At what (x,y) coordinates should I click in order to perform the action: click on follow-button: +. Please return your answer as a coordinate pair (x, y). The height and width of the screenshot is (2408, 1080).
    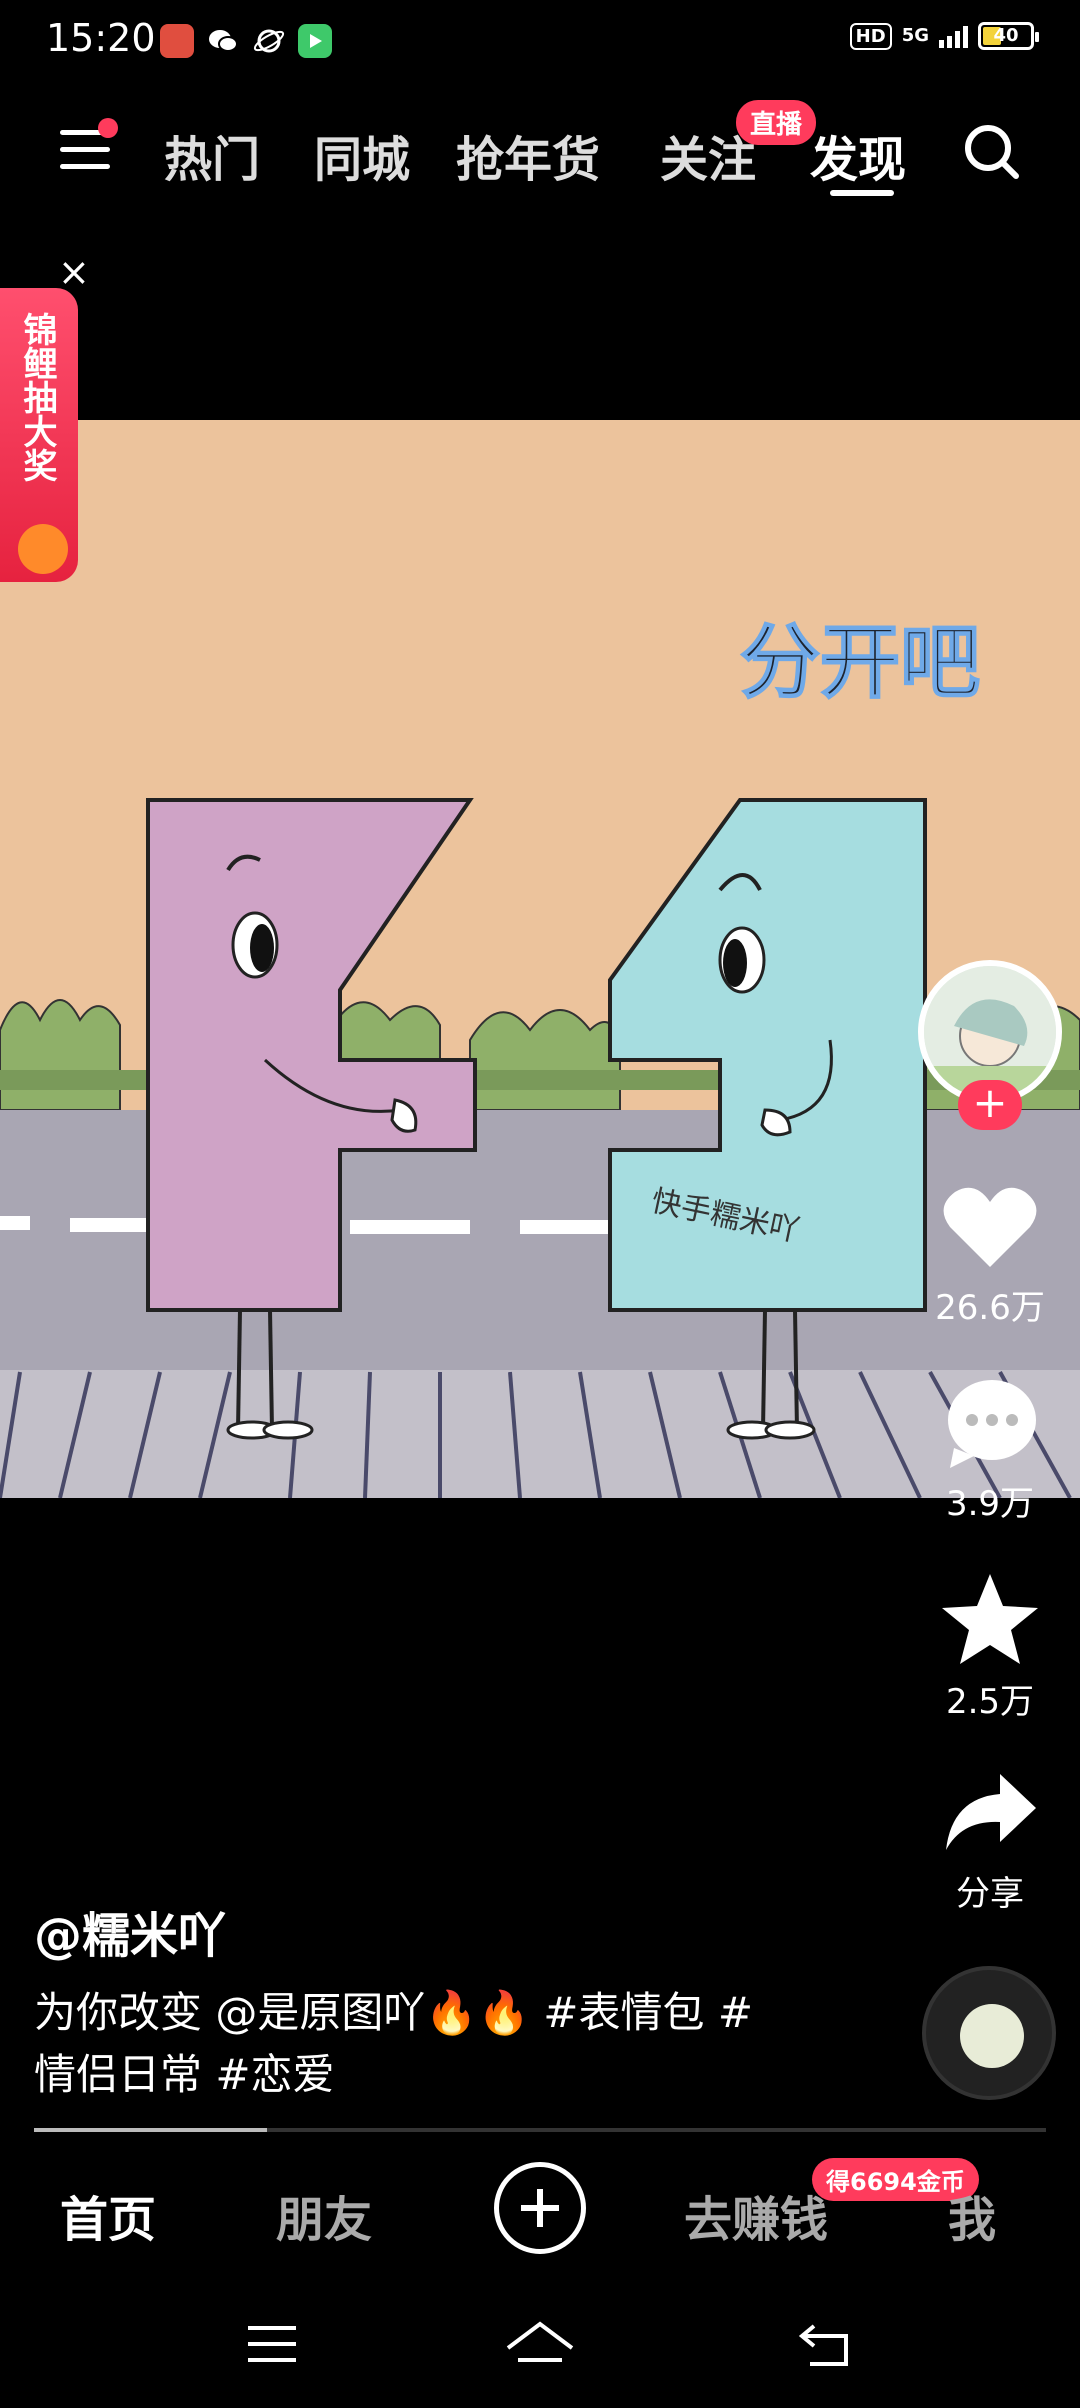
    Looking at the image, I should click on (990, 1105).